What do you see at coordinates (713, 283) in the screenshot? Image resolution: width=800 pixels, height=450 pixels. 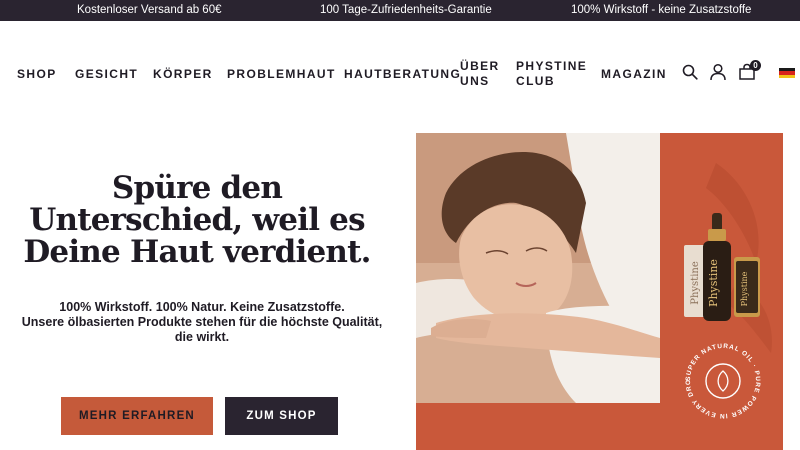 I see `bottle-brand-label-2: Phystine` at bounding box center [713, 283].